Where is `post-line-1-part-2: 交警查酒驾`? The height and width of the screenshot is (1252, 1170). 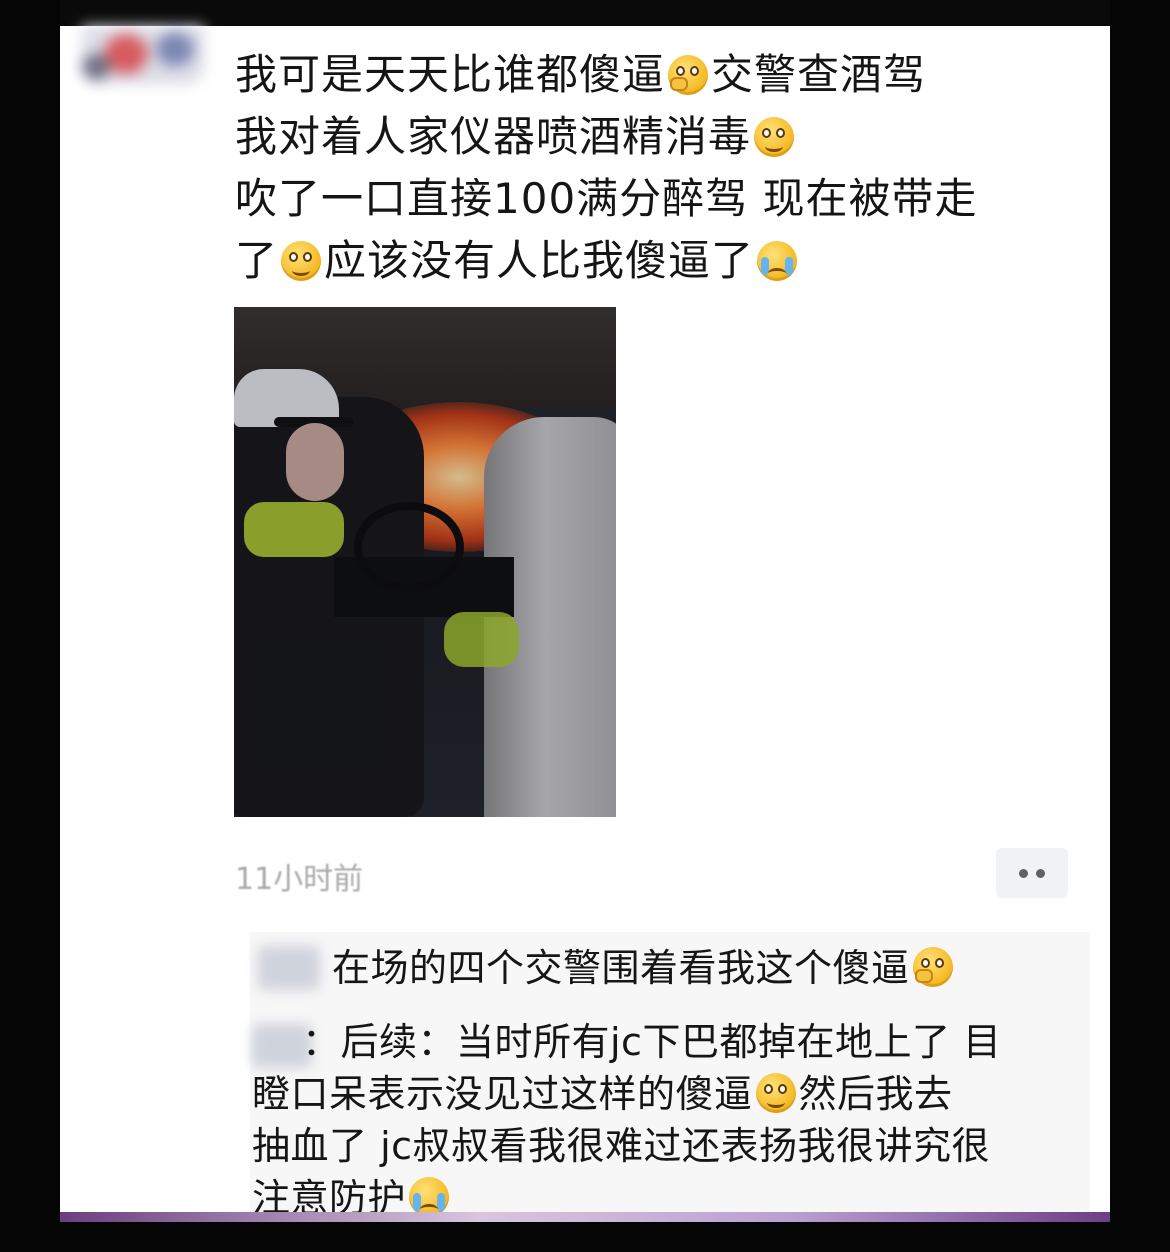 post-line-1-part-2: 交警查酒驾 is located at coordinates (819, 74).